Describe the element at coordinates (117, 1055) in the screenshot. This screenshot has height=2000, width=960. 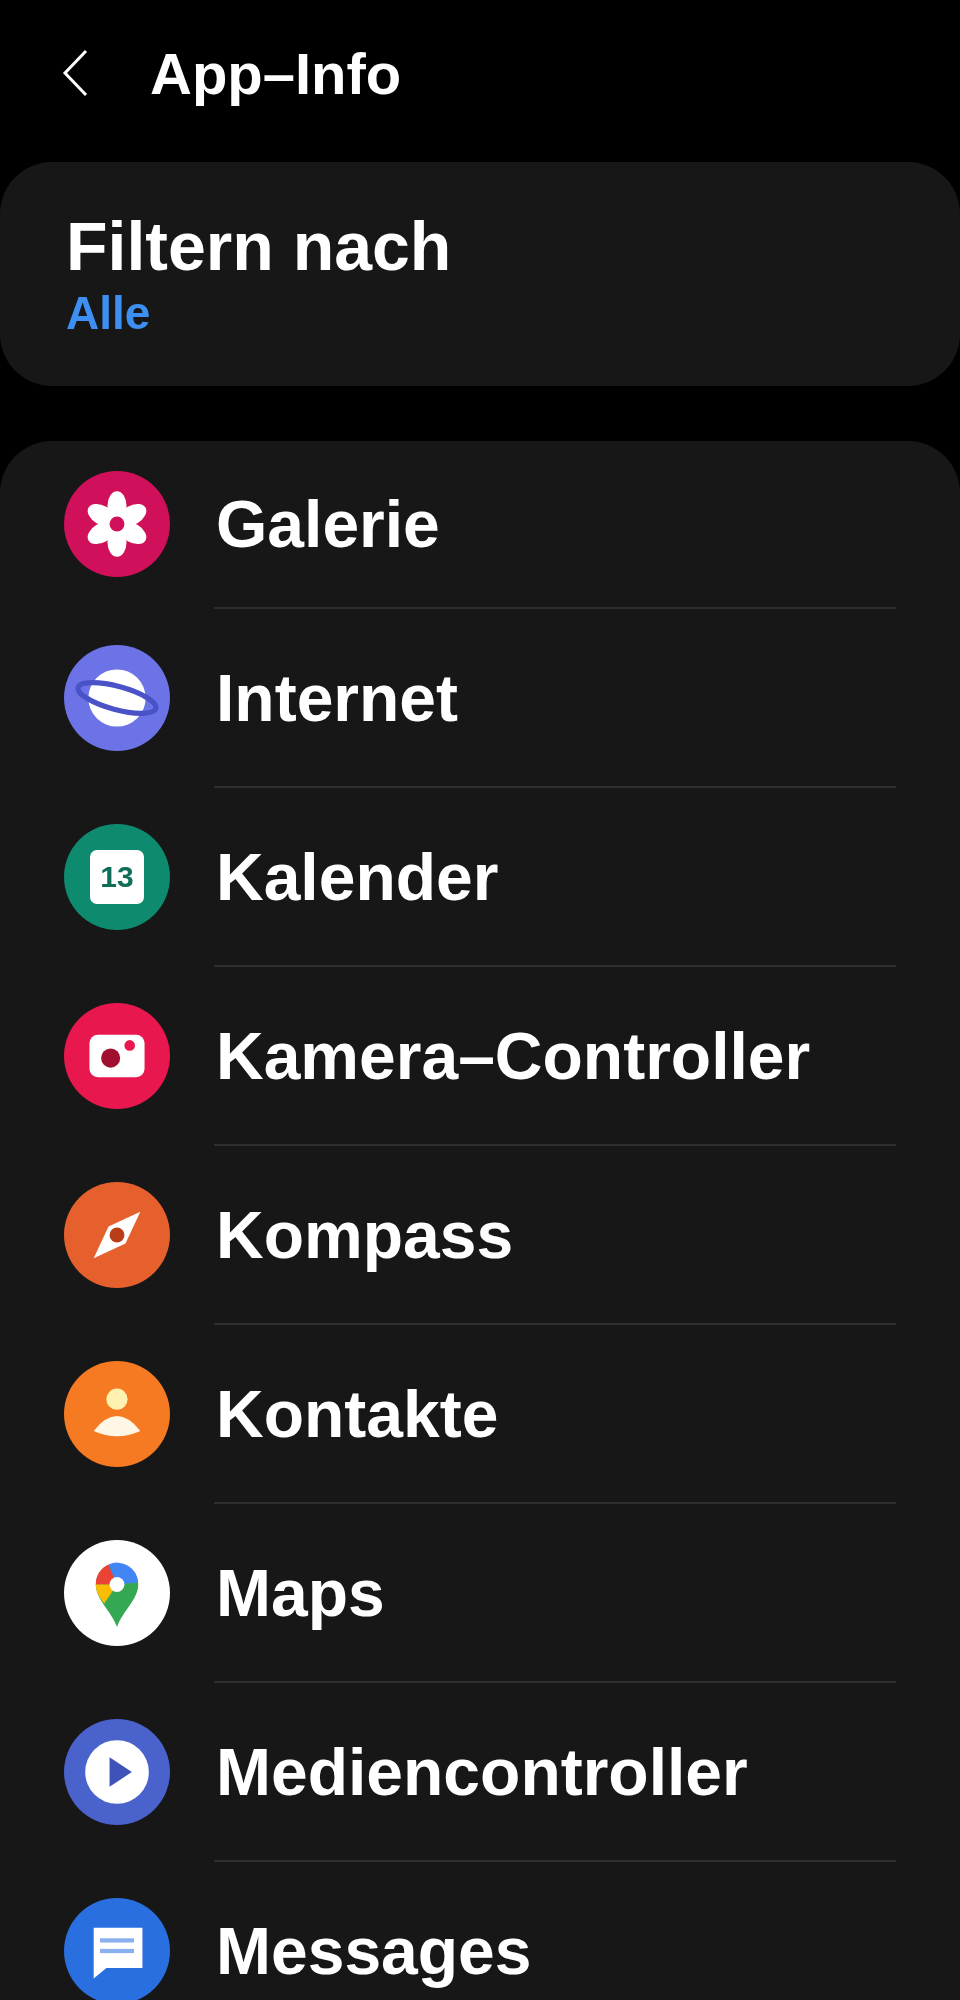
I see `camera-icon` at that location.